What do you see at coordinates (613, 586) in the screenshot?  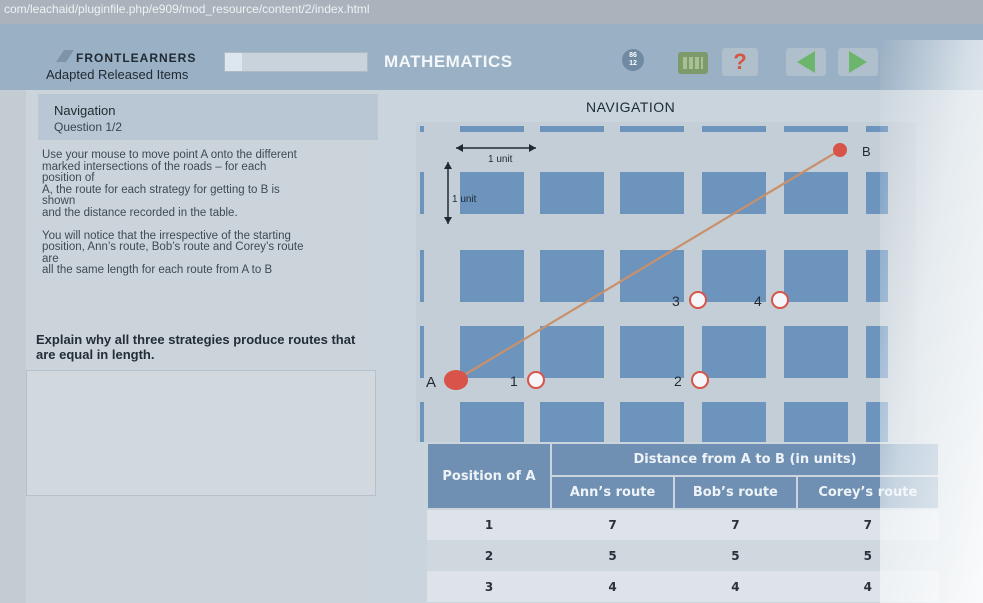 I see `ann-cell: 4` at bounding box center [613, 586].